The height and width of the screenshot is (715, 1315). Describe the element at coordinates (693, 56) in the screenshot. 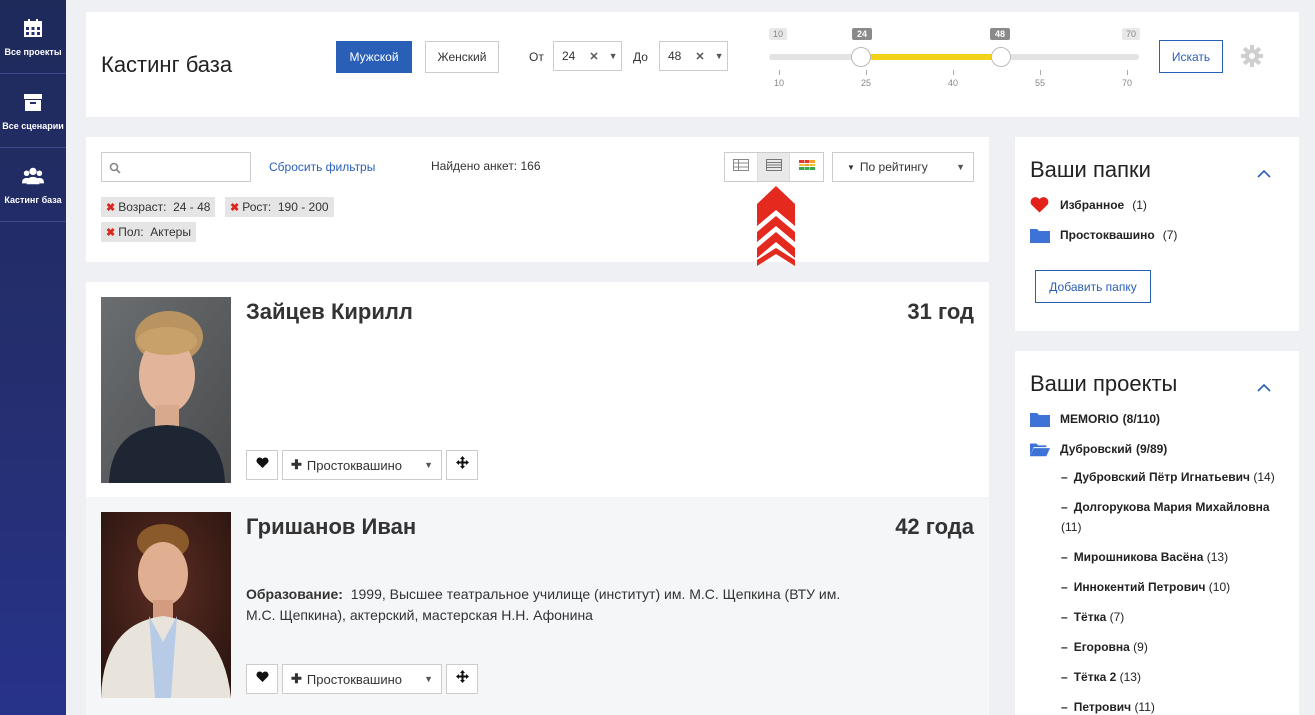

I see `age-to-select: 48 ✕ ▼` at that location.